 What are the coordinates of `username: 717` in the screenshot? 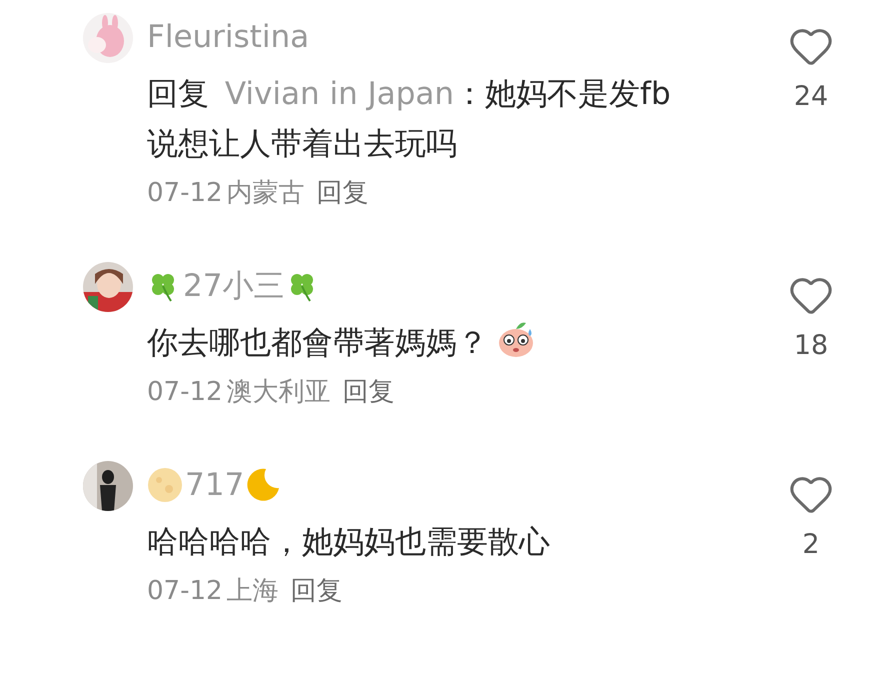 It's located at (214, 485).